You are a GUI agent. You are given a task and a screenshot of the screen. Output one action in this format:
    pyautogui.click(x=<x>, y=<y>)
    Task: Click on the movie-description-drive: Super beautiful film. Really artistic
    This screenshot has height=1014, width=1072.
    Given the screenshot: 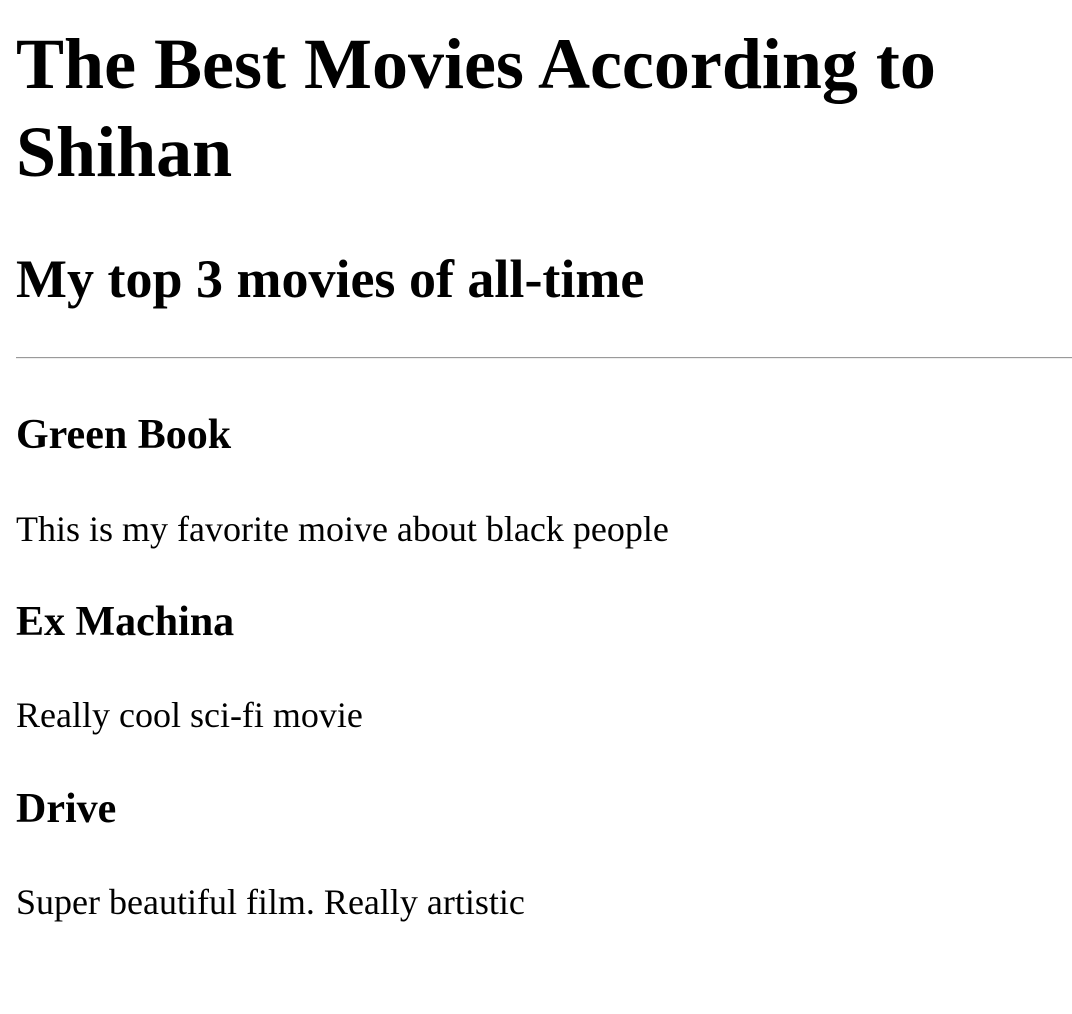 What is the action you would take?
    pyautogui.click(x=270, y=902)
    